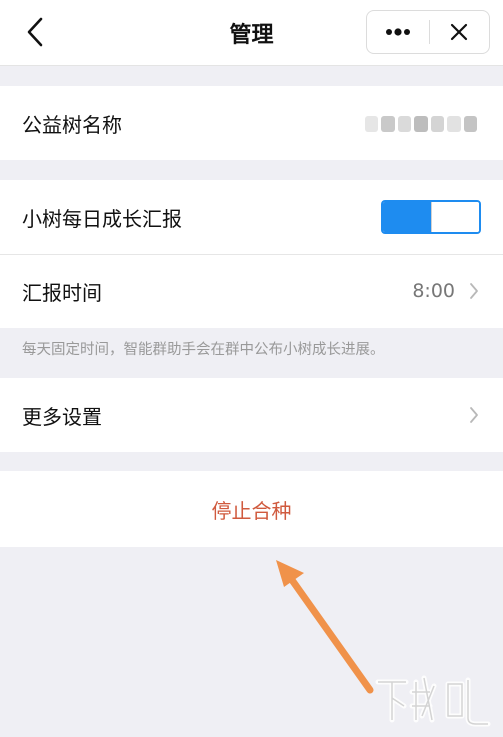  I want to click on close-icon, so click(458, 32).